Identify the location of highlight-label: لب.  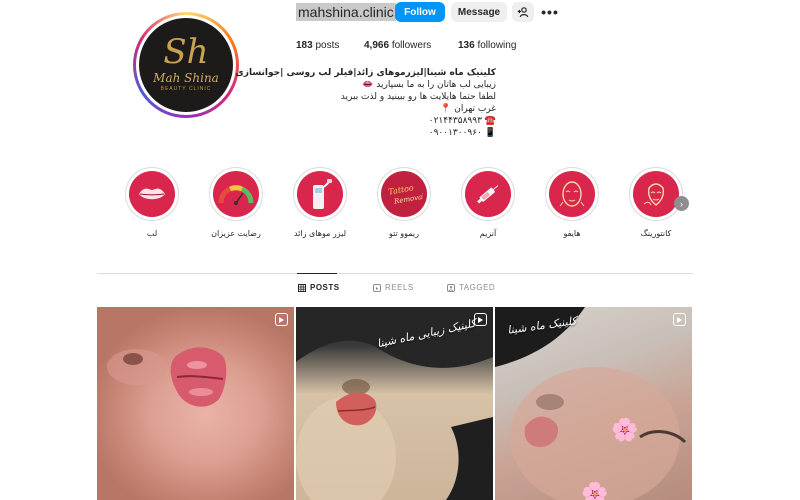
(152, 233).